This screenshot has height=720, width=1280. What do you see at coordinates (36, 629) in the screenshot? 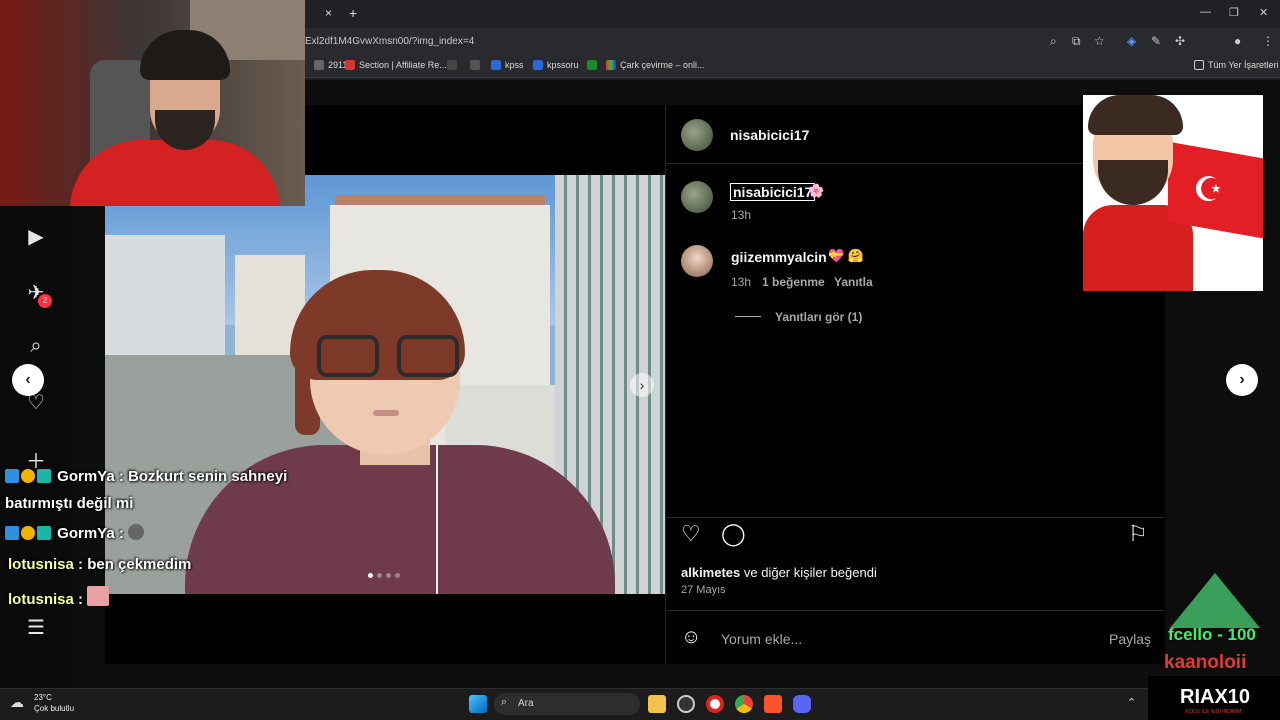
I see `more-menu-icon: ☰` at bounding box center [36, 629].